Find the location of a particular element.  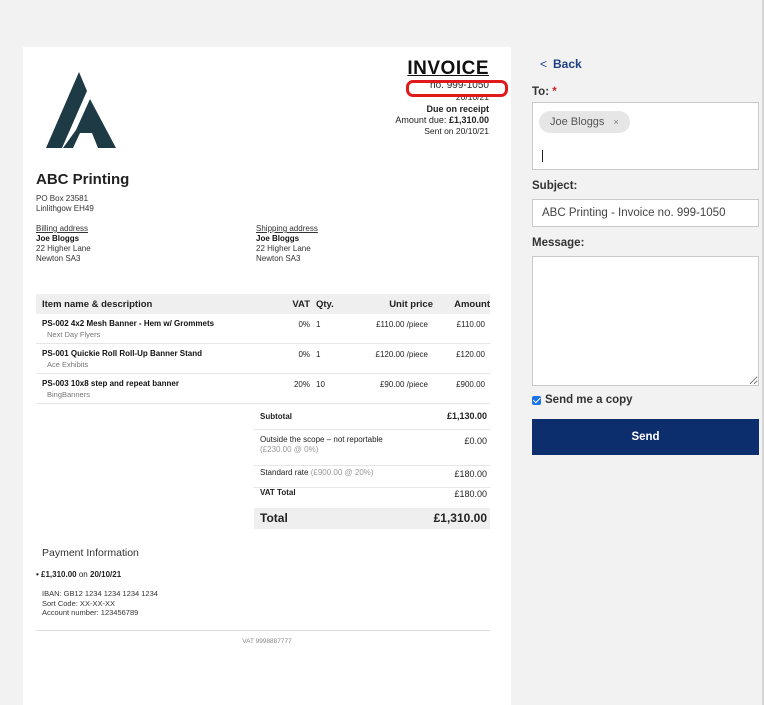

header-qty: Qty. is located at coordinates (325, 304).